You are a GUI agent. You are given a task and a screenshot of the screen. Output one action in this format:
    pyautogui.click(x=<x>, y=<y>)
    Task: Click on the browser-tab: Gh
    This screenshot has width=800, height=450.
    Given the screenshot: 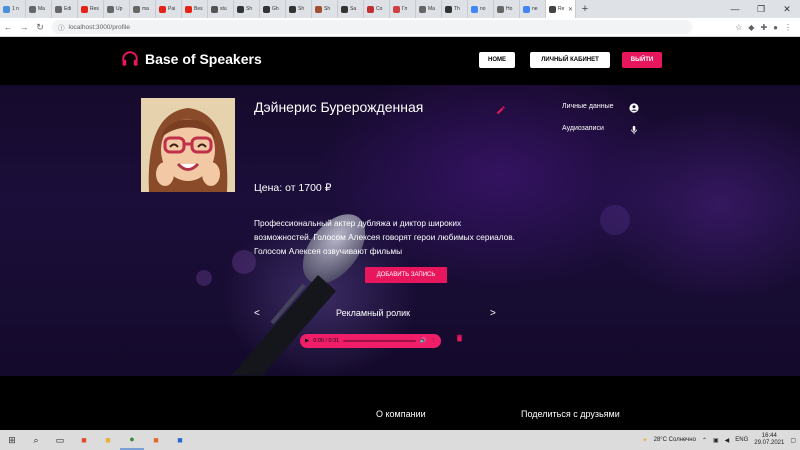 What is the action you would take?
    pyautogui.click(x=273, y=9)
    